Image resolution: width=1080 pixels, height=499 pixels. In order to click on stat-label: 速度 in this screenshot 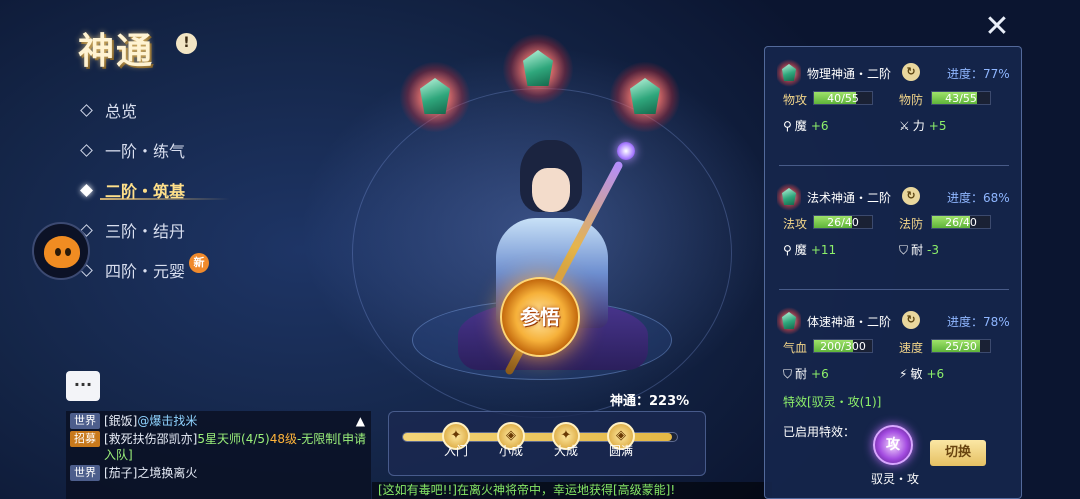, I will do `click(911, 348)`.